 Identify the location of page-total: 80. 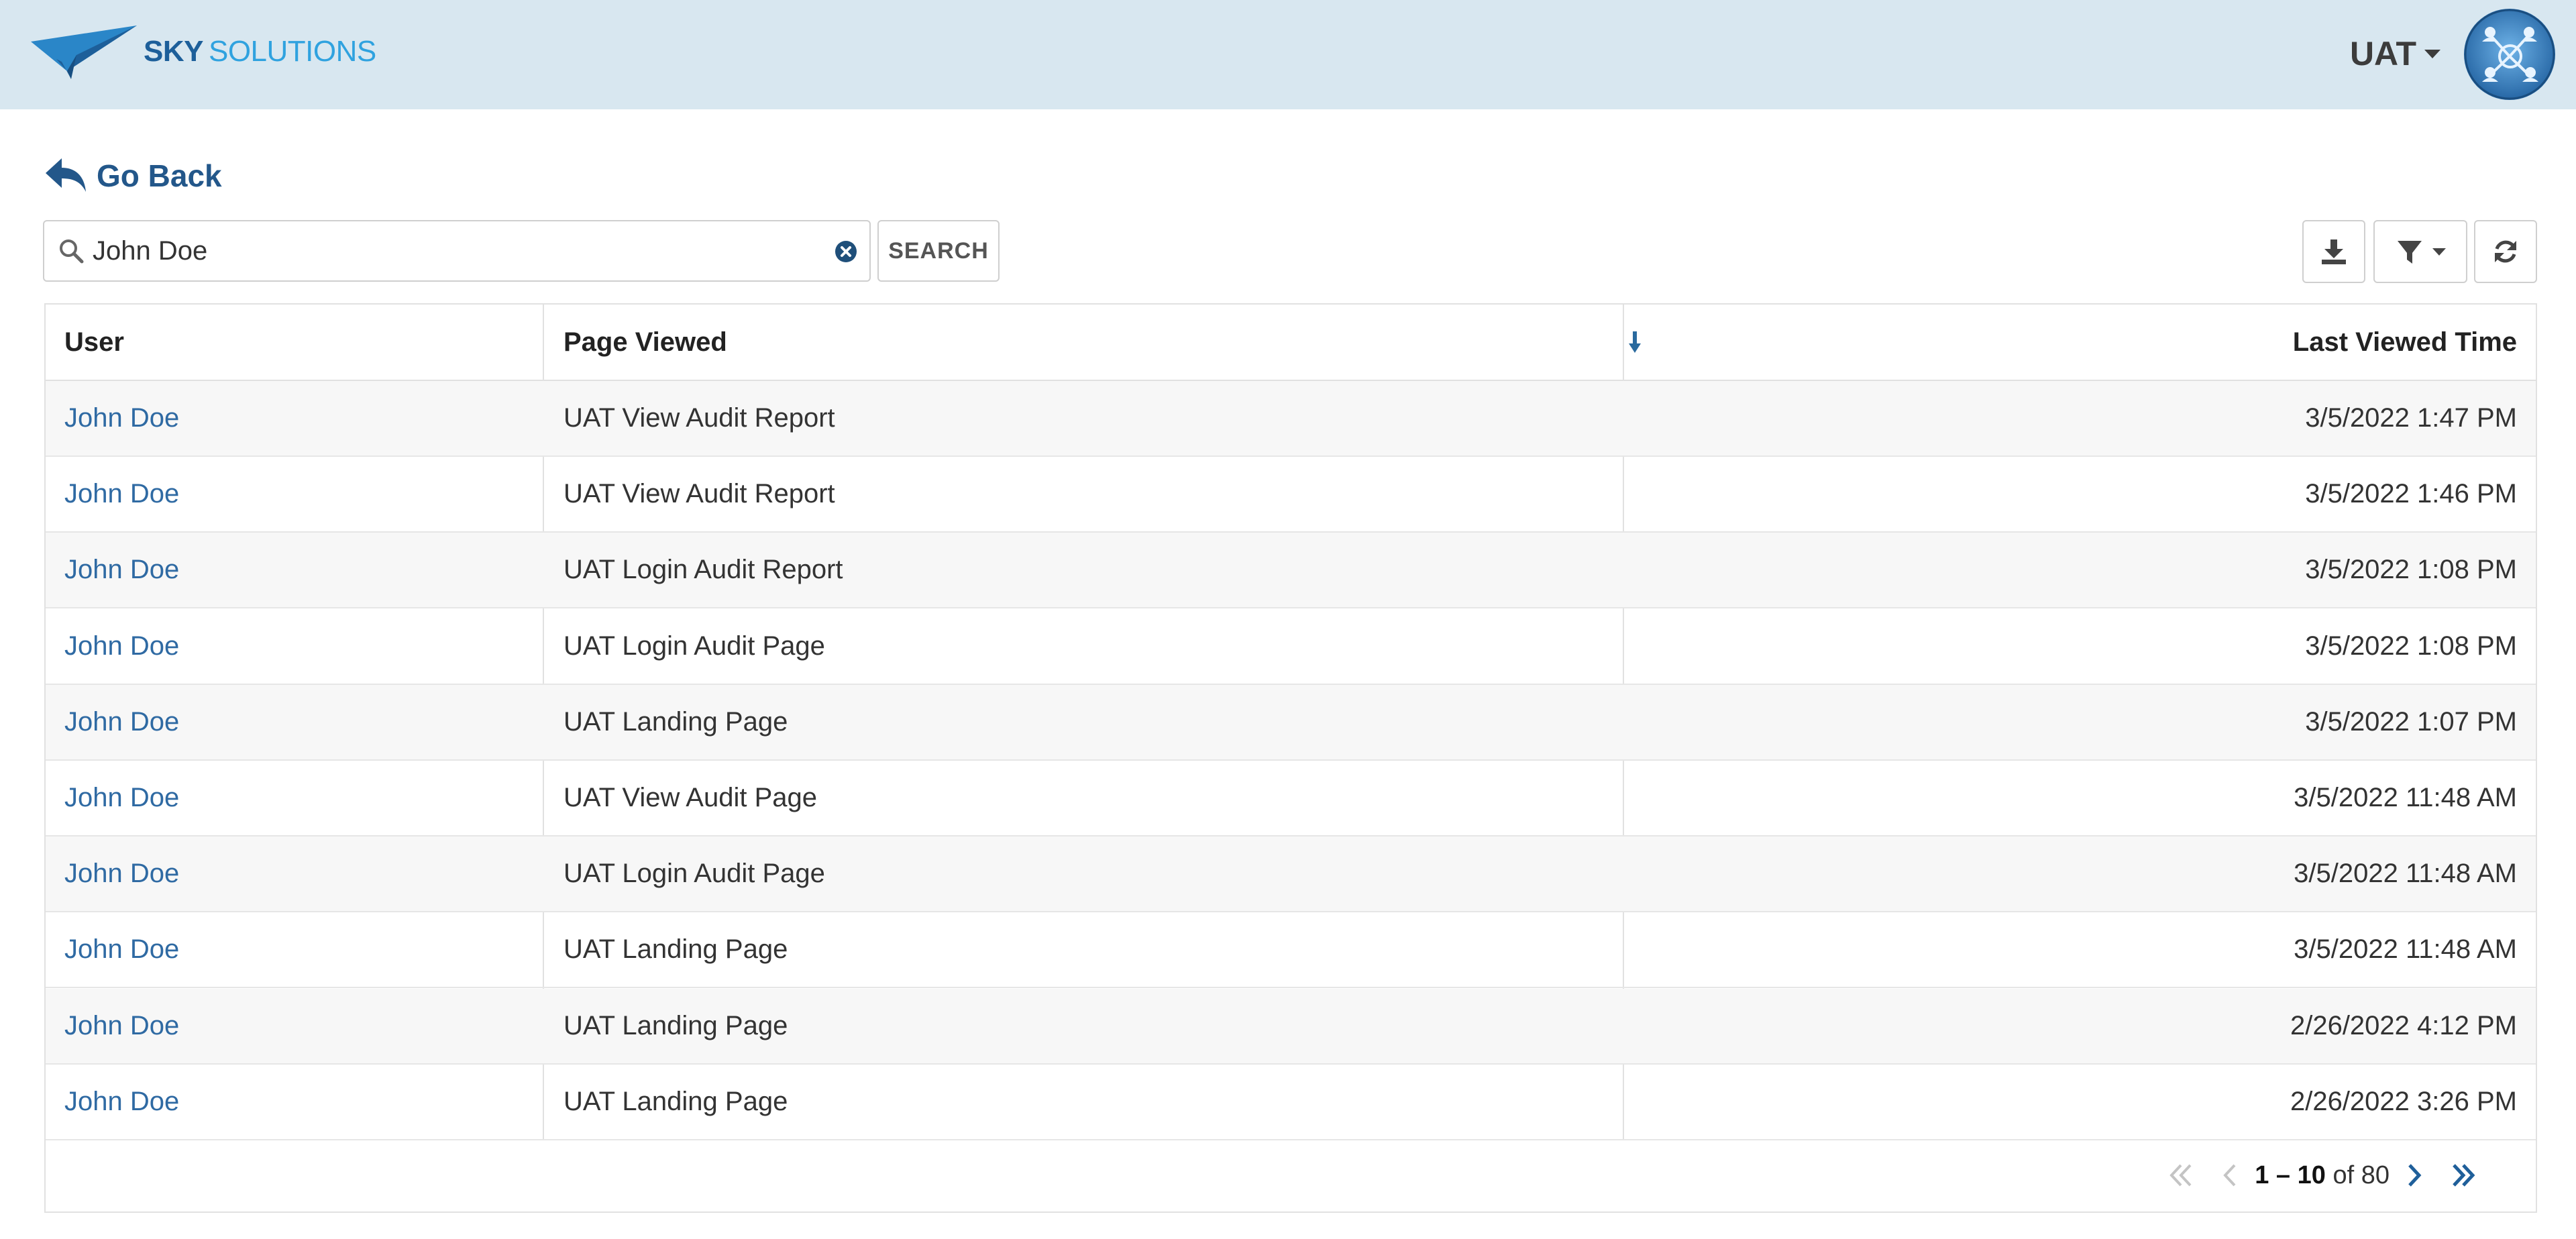
(2375, 1175).